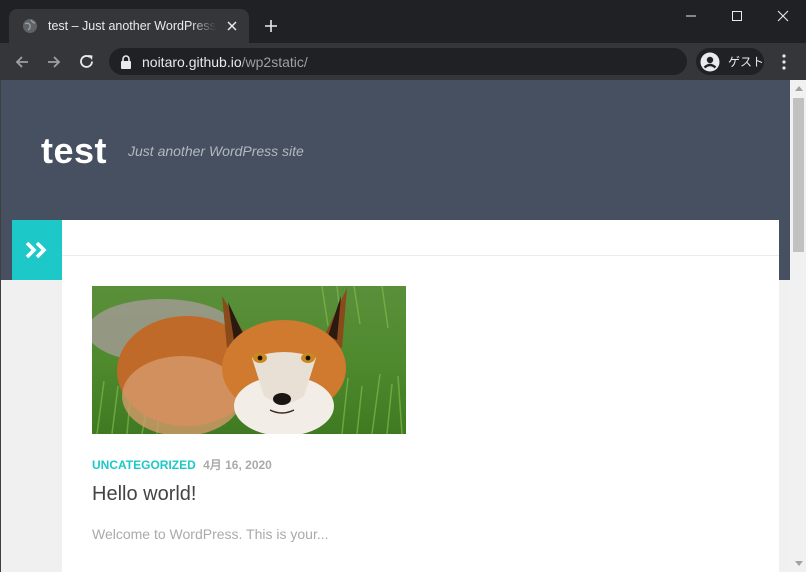  What do you see at coordinates (783, 16) in the screenshot?
I see `window-close-icon` at bounding box center [783, 16].